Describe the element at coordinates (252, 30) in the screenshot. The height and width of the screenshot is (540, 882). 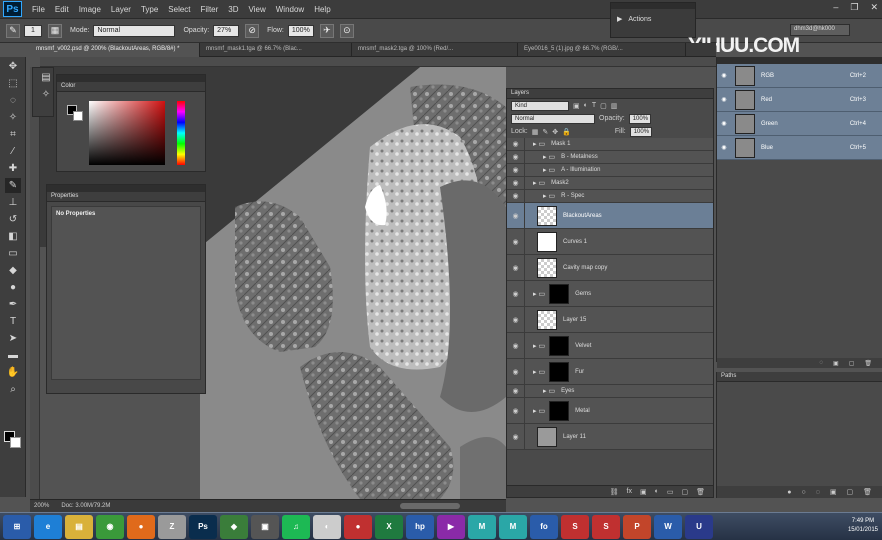
I see `pressure-opacity-icon: ⊘` at that location.